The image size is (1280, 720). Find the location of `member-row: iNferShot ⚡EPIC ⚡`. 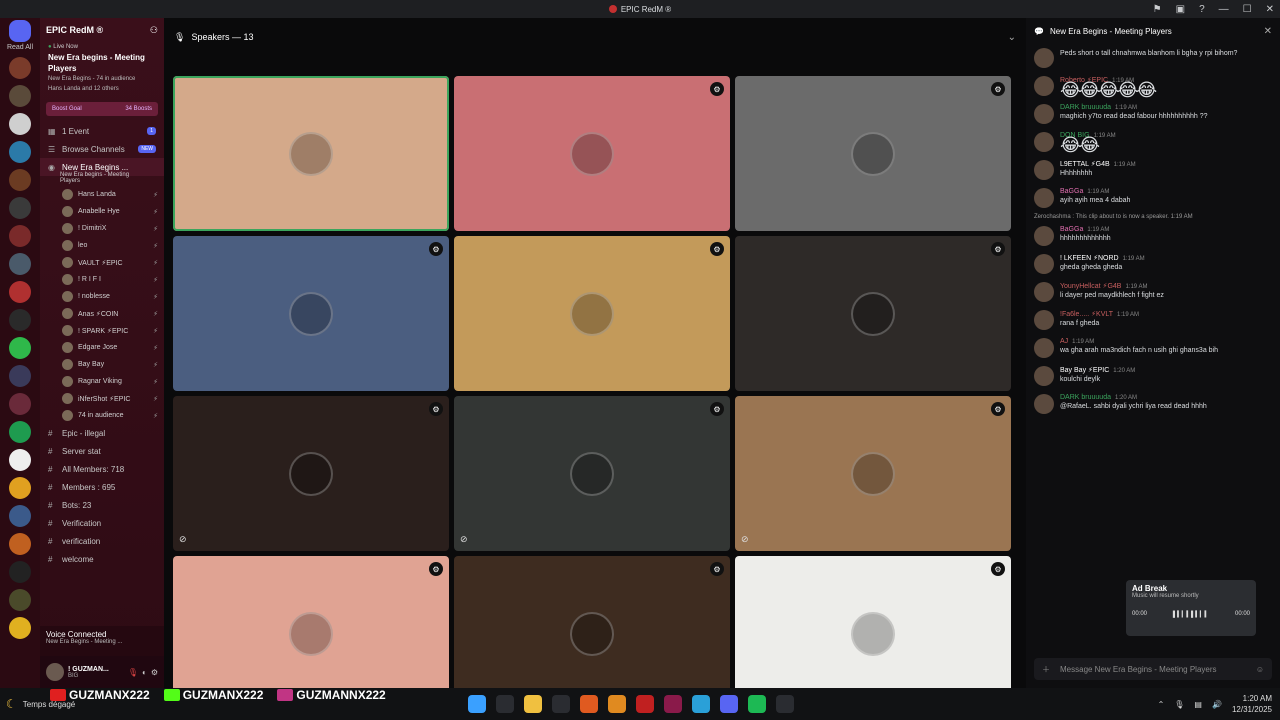

member-row: iNferShot ⚡EPIC ⚡ is located at coordinates (102, 398).